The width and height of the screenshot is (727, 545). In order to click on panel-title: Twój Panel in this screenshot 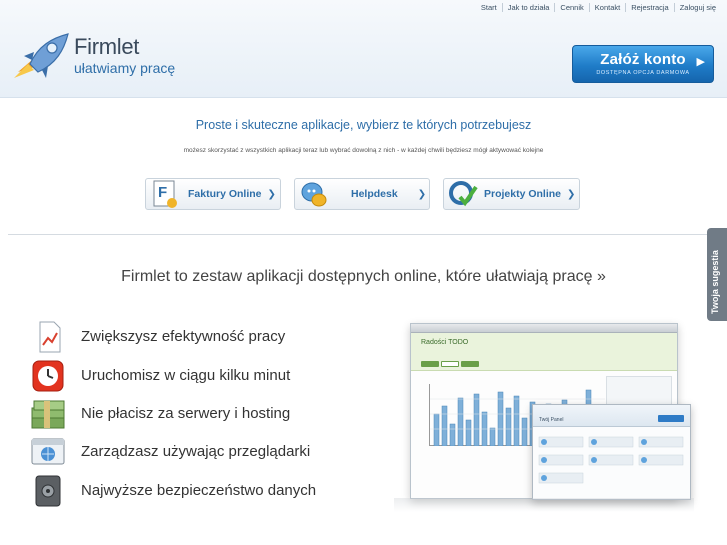, I will do `click(551, 420)`.